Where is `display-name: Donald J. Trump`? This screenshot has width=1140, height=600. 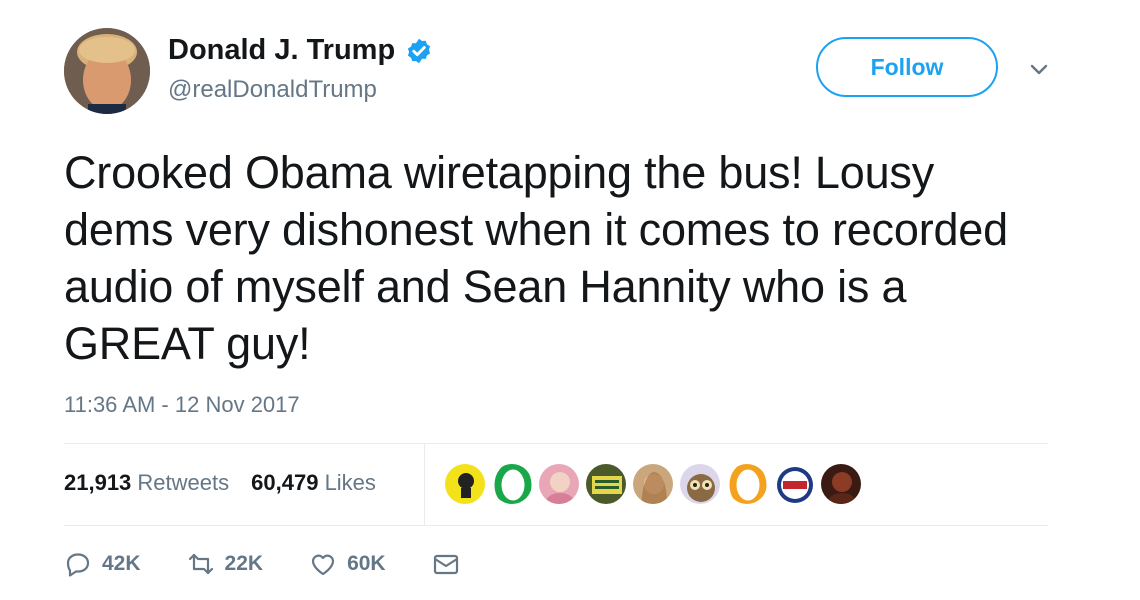
display-name: Donald J. Trump is located at coordinates (300, 50).